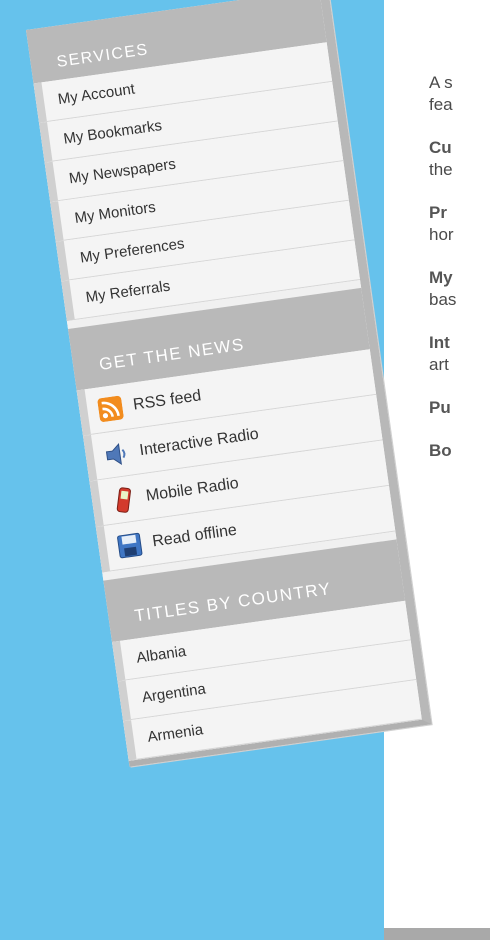  What do you see at coordinates (123, 499) in the screenshot?
I see `mobile-phone-icon` at bounding box center [123, 499].